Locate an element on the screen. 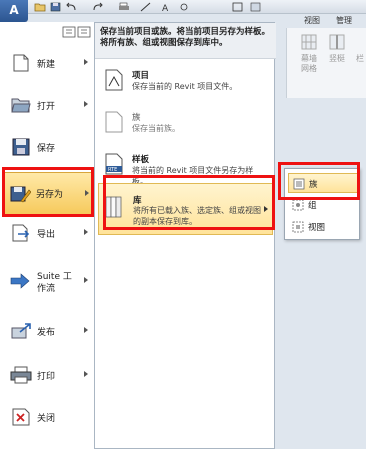 Image resolution: width=366 pixels, height=449 pixels. undo-icon is located at coordinates (72, 7).